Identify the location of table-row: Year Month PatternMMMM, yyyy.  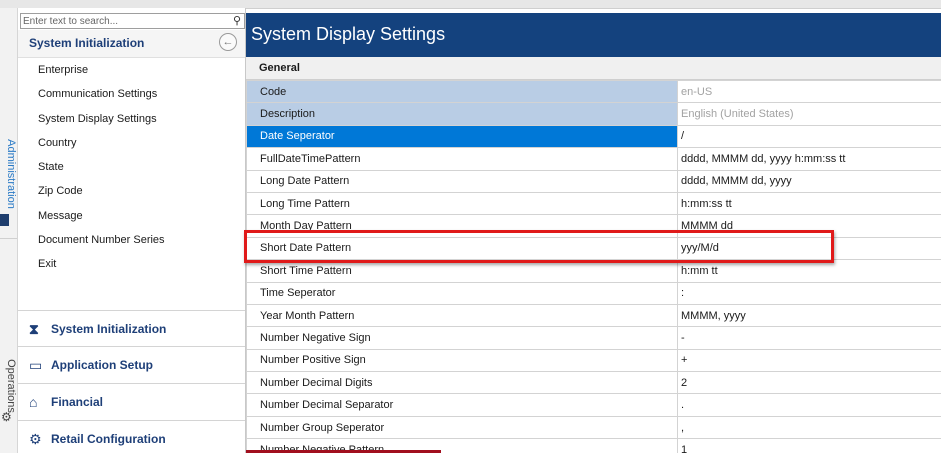
(594, 315).